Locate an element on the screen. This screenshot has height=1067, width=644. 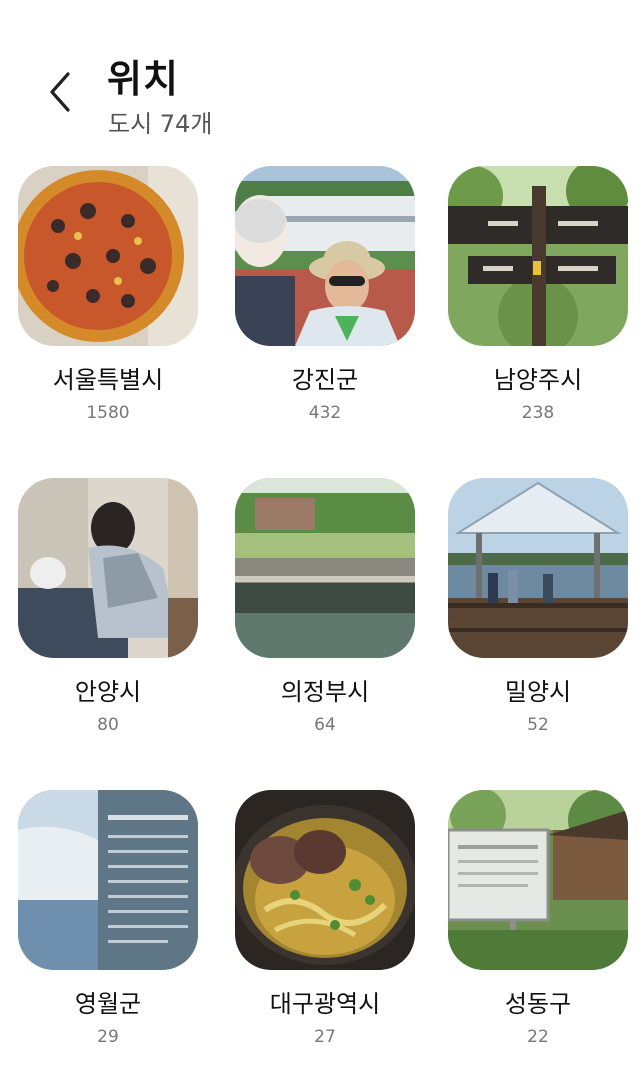
info-board-photo is located at coordinates (108, 880).